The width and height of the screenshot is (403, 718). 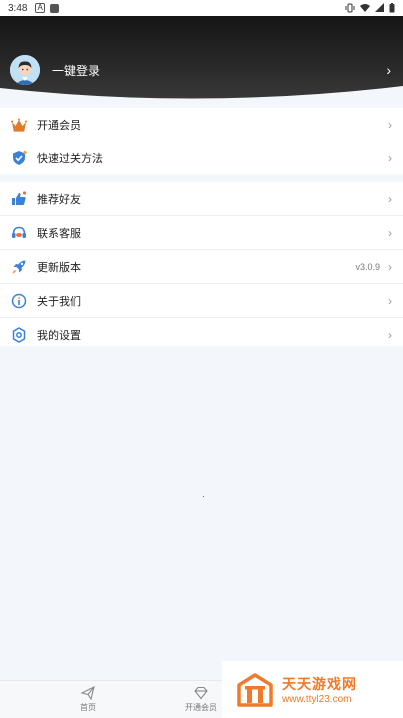 What do you see at coordinates (59, 233) in the screenshot?
I see `menu-item-customer-service-label: 联系客服` at bounding box center [59, 233].